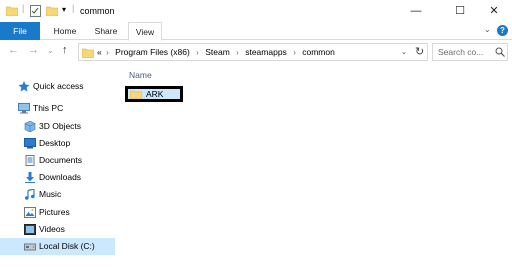 This screenshot has height=270, width=512. What do you see at coordinates (24, 108) in the screenshot?
I see `computer-icon` at bounding box center [24, 108].